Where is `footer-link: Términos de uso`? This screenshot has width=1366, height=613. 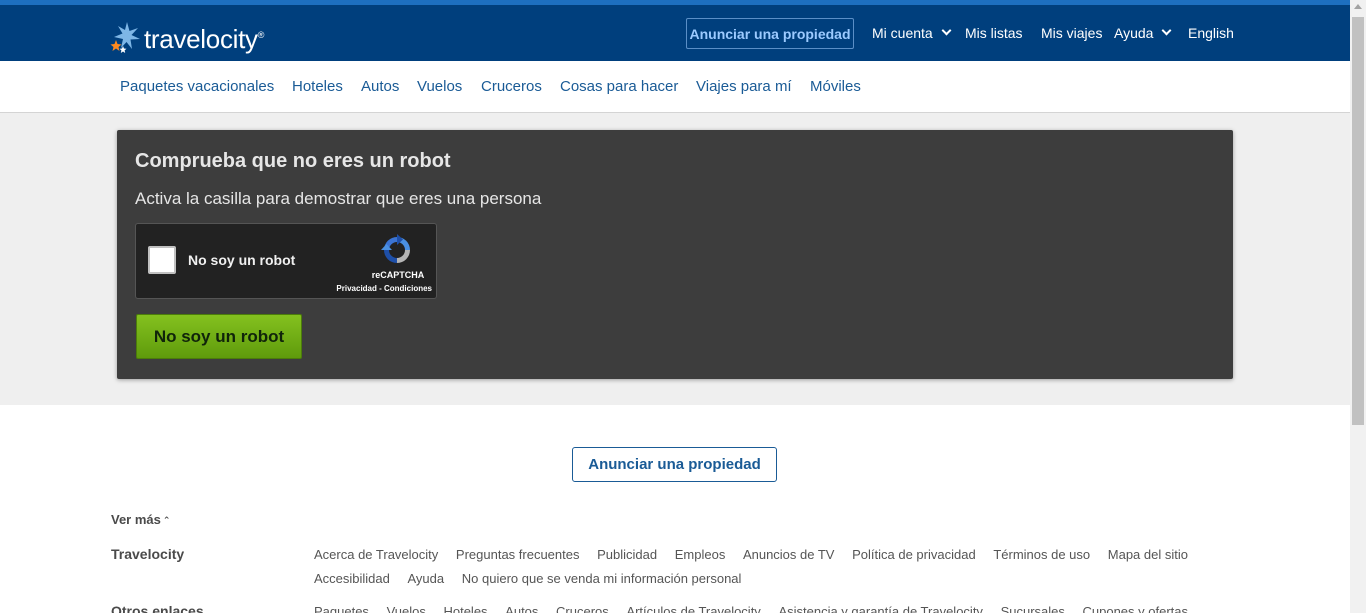
footer-link: Términos de uso is located at coordinates (1041, 555).